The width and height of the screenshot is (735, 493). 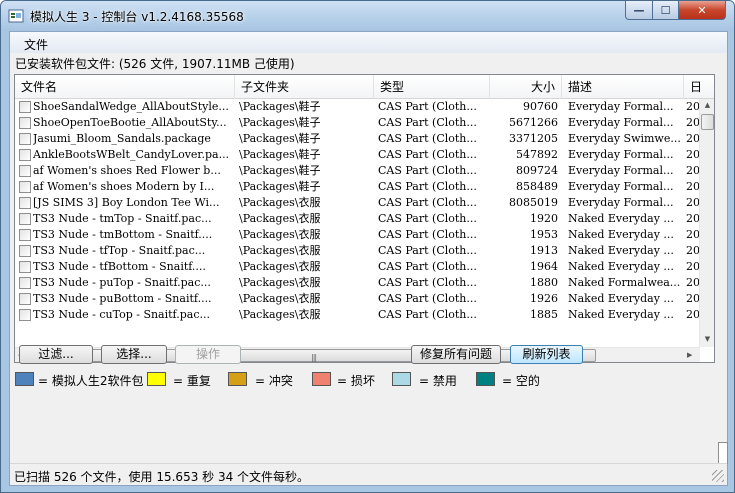 What do you see at coordinates (544, 298) in the screenshot?
I see `cell-size: 1926` at bounding box center [544, 298].